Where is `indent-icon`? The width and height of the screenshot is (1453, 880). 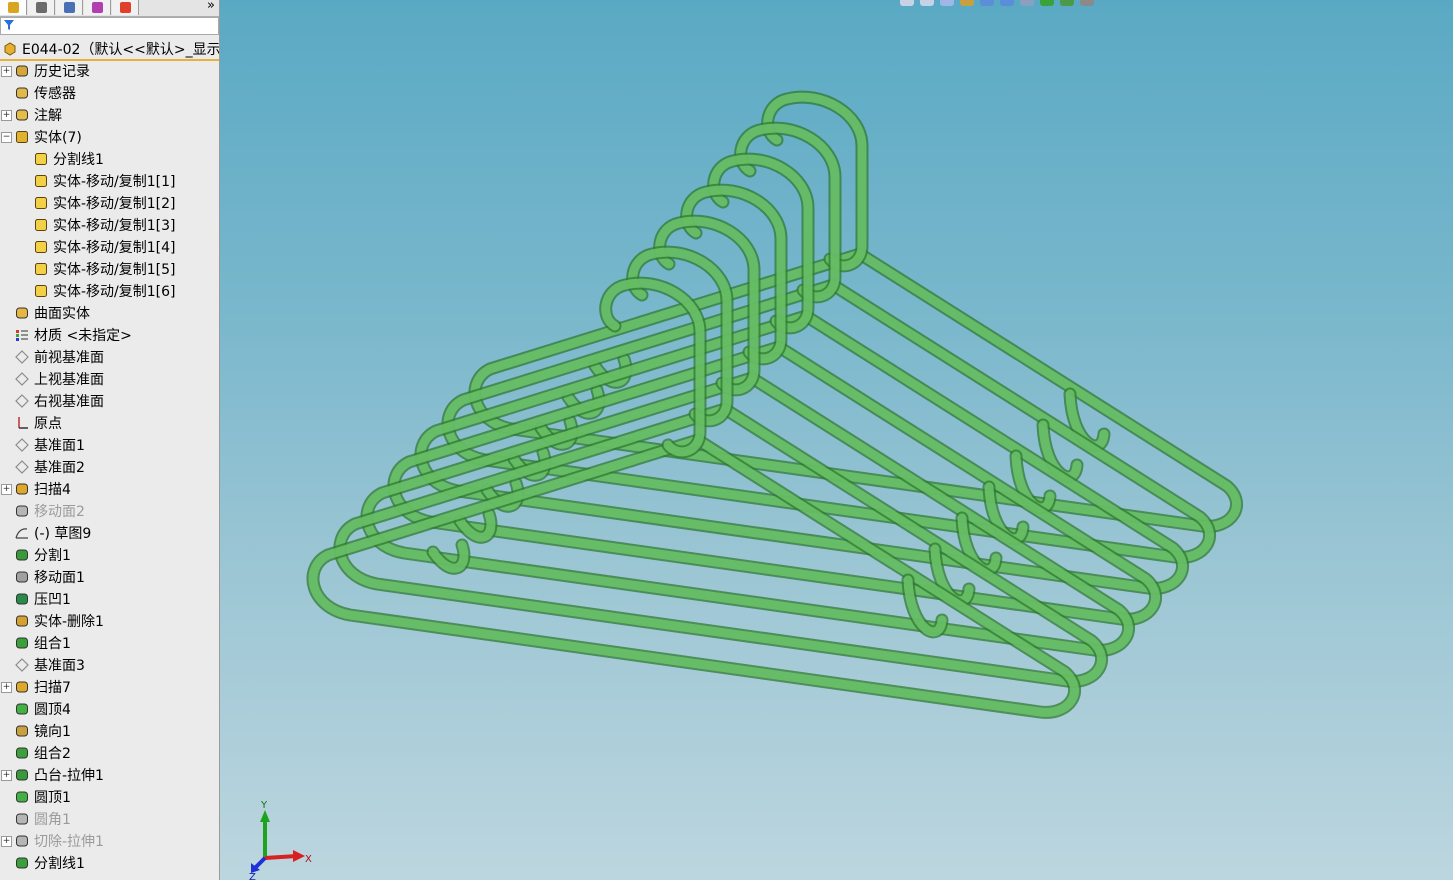 indent-icon is located at coordinates (22, 599).